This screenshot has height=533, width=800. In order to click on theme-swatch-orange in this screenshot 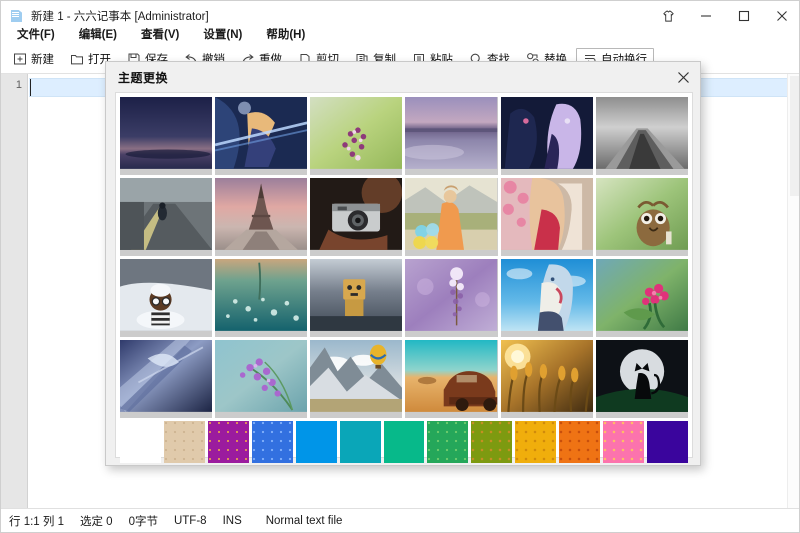, I will do `click(580, 442)`.